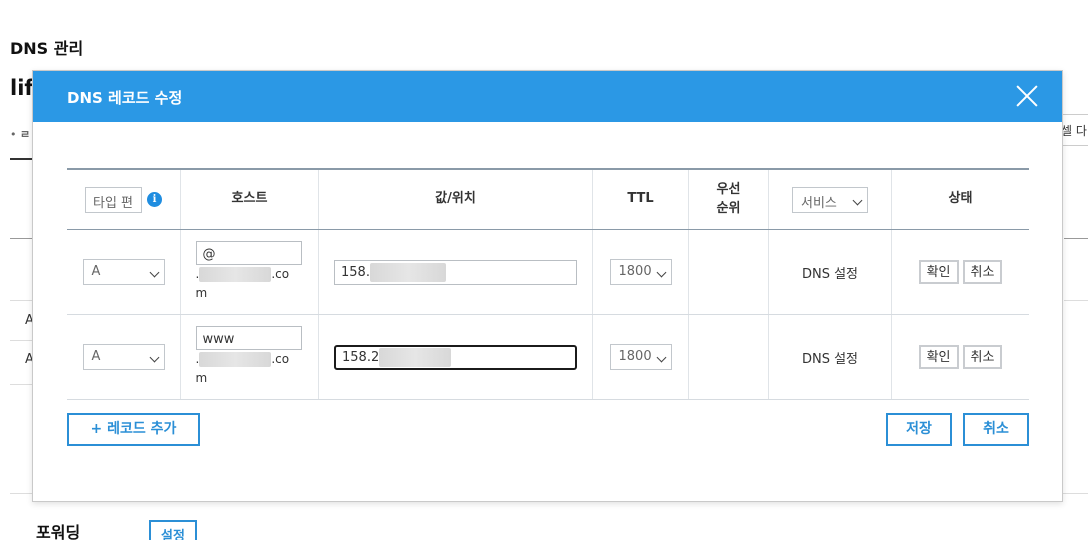  What do you see at coordinates (641, 199) in the screenshot?
I see `ttl-header: TTL` at bounding box center [641, 199].